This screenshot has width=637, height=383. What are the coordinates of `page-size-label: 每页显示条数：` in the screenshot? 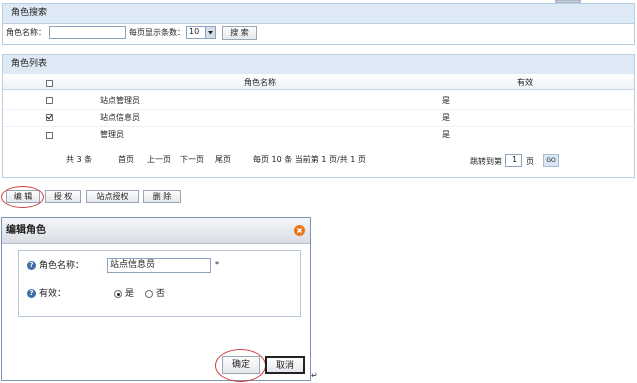 It's located at (157, 32).